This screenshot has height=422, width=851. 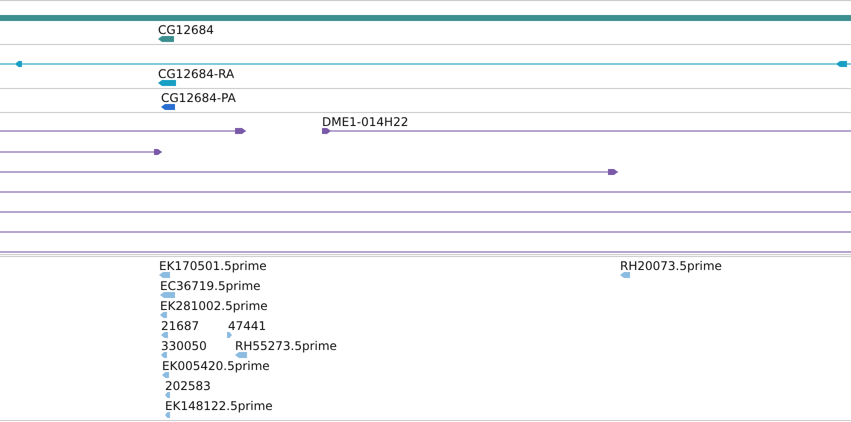 What do you see at coordinates (213, 266) in the screenshot?
I see `feature-label: EK170501.5prime` at bounding box center [213, 266].